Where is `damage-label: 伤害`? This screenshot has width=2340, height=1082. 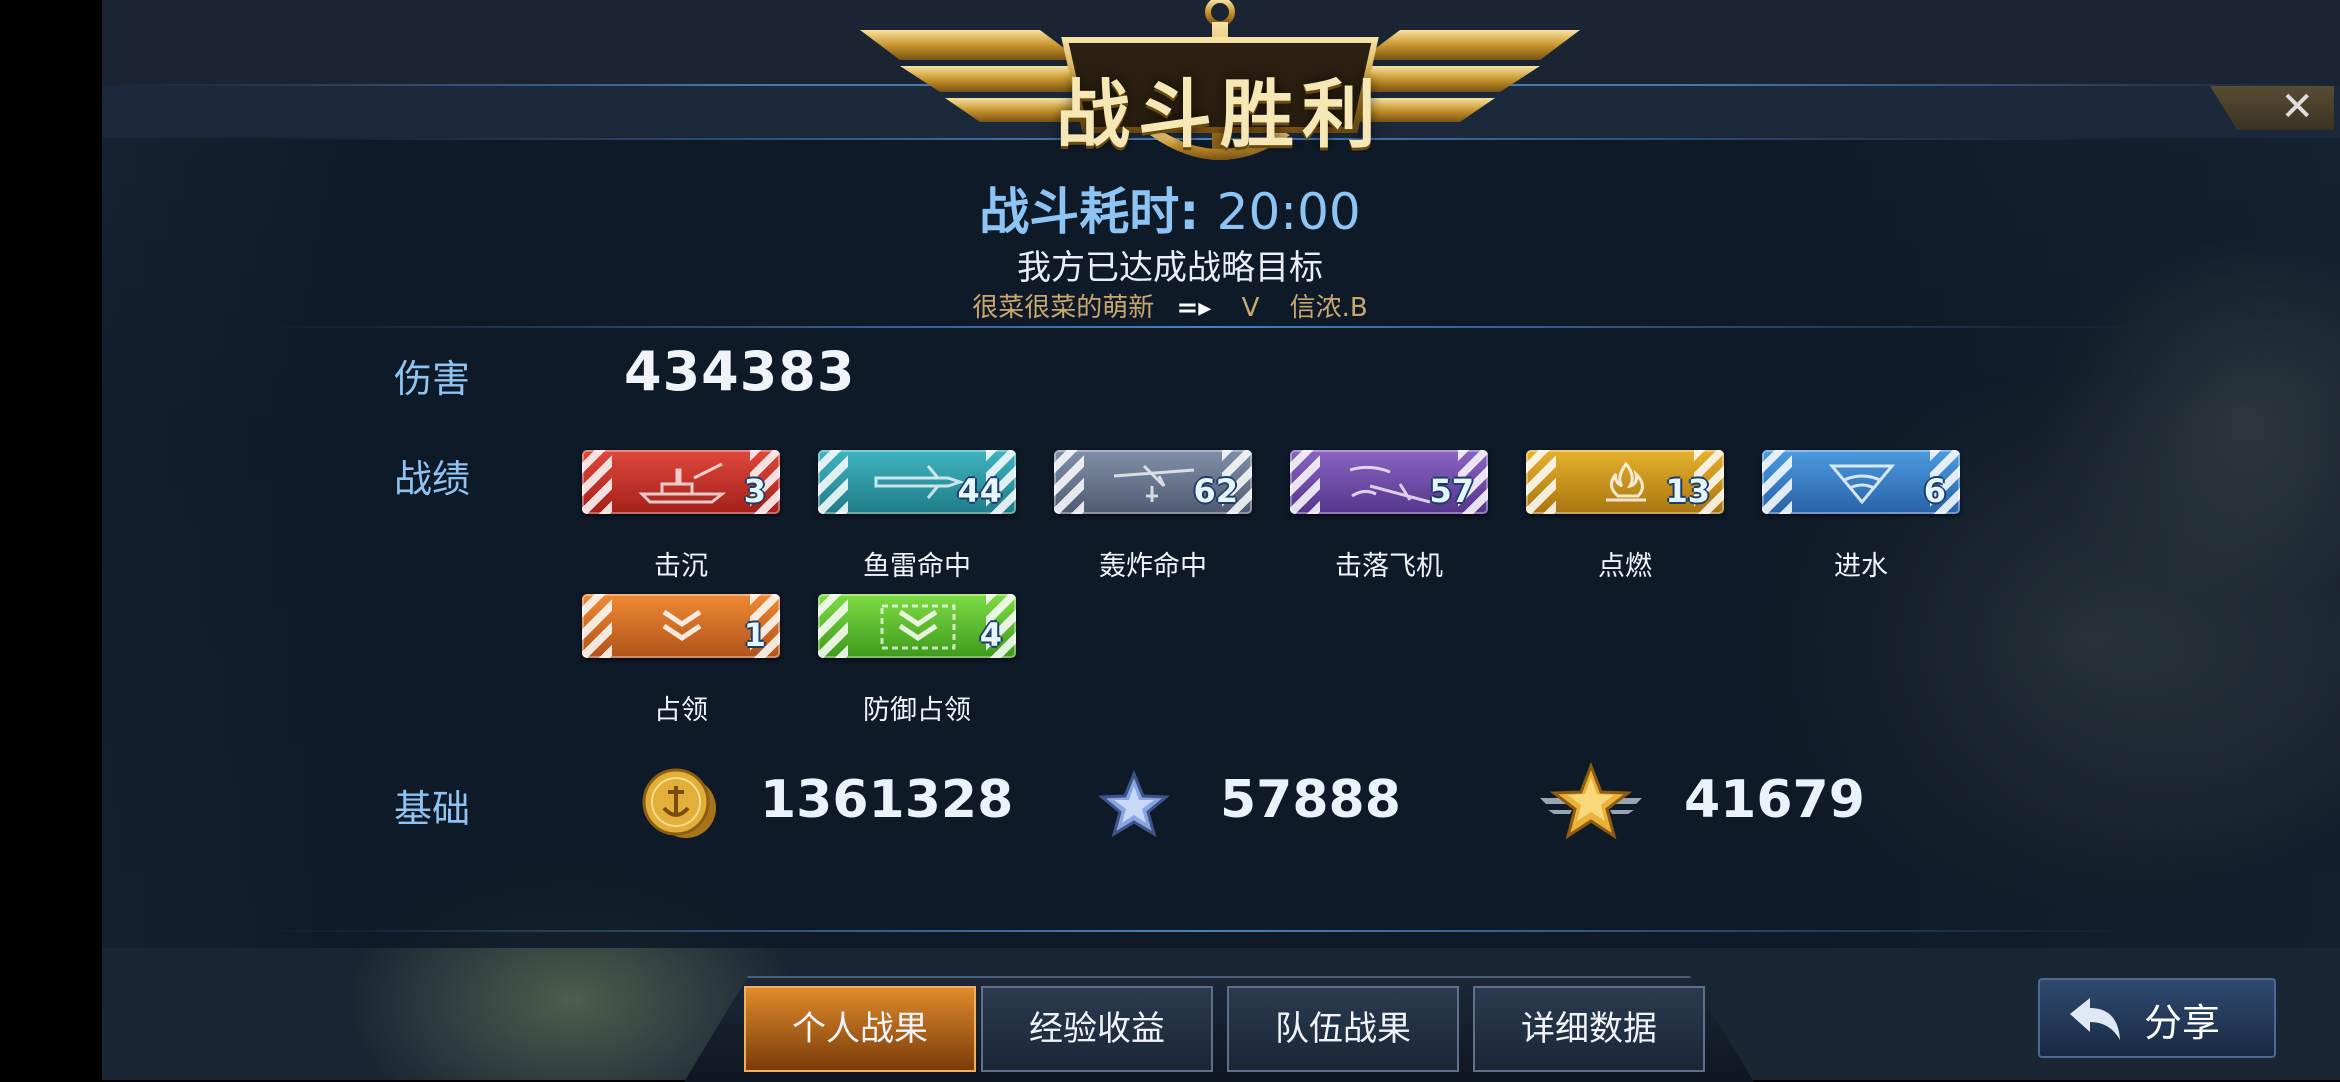
damage-label: 伤害 is located at coordinates (432, 379).